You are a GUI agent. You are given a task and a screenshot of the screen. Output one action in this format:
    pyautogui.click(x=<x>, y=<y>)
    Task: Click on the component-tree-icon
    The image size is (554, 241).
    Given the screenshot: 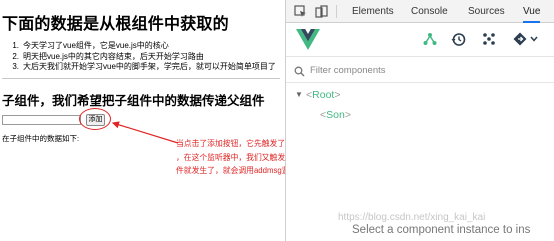 What is the action you would take?
    pyautogui.click(x=430, y=39)
    